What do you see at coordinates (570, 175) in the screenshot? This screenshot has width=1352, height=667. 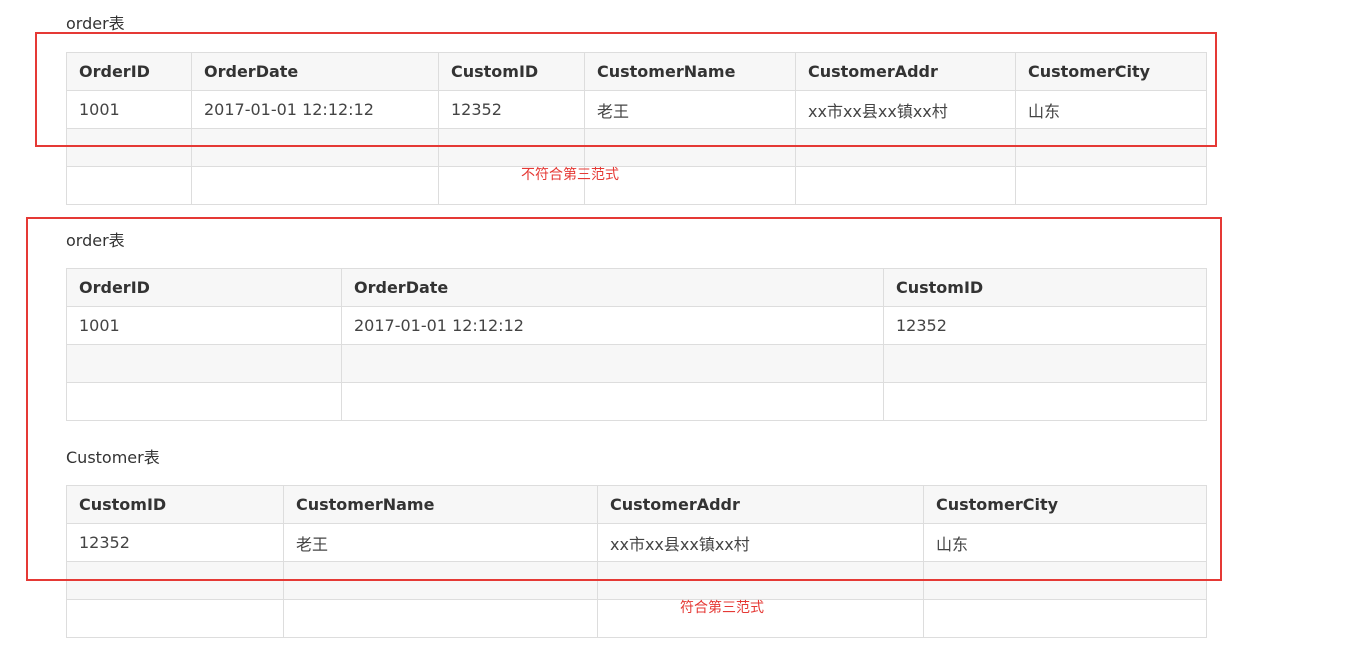 I see `annotation-non-3nf: 不符合第三范式` at bounding box center [570, 175].